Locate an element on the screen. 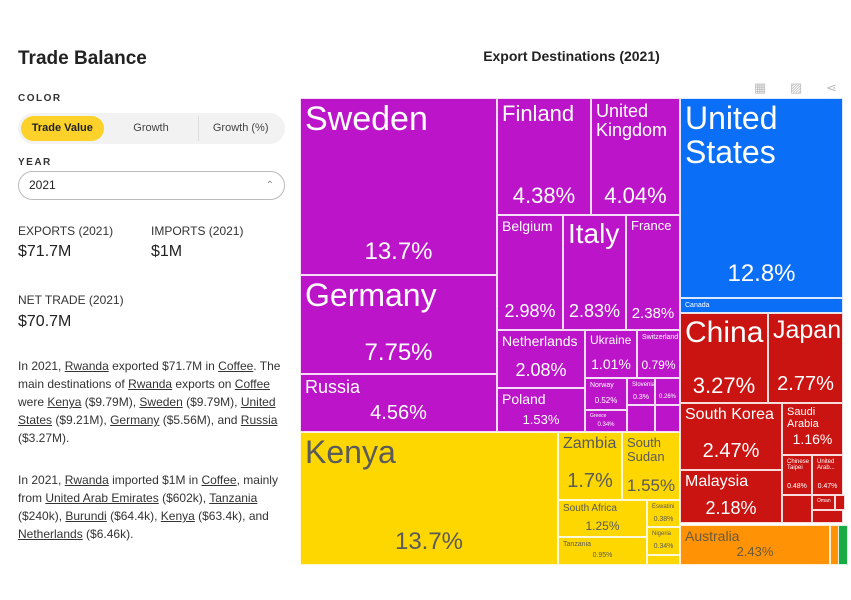 The image size is (851, 600). treemap-tile: France 2.38% is located at coordinates (653, 272).